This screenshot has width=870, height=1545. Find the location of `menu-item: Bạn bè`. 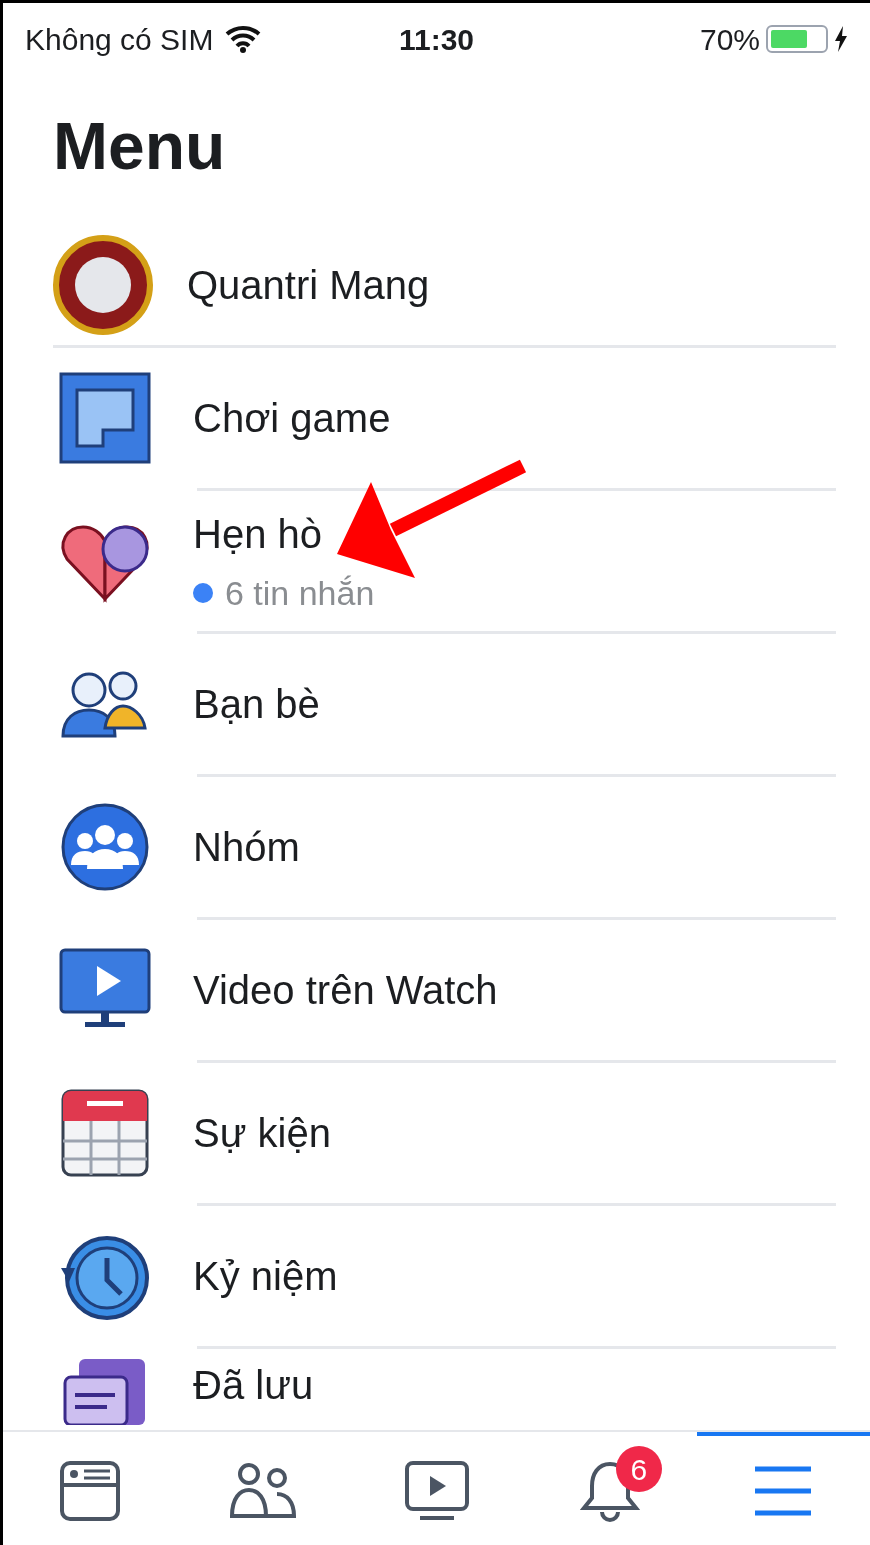

menu-item: Bạn bè is located at coordinates (436, 704).